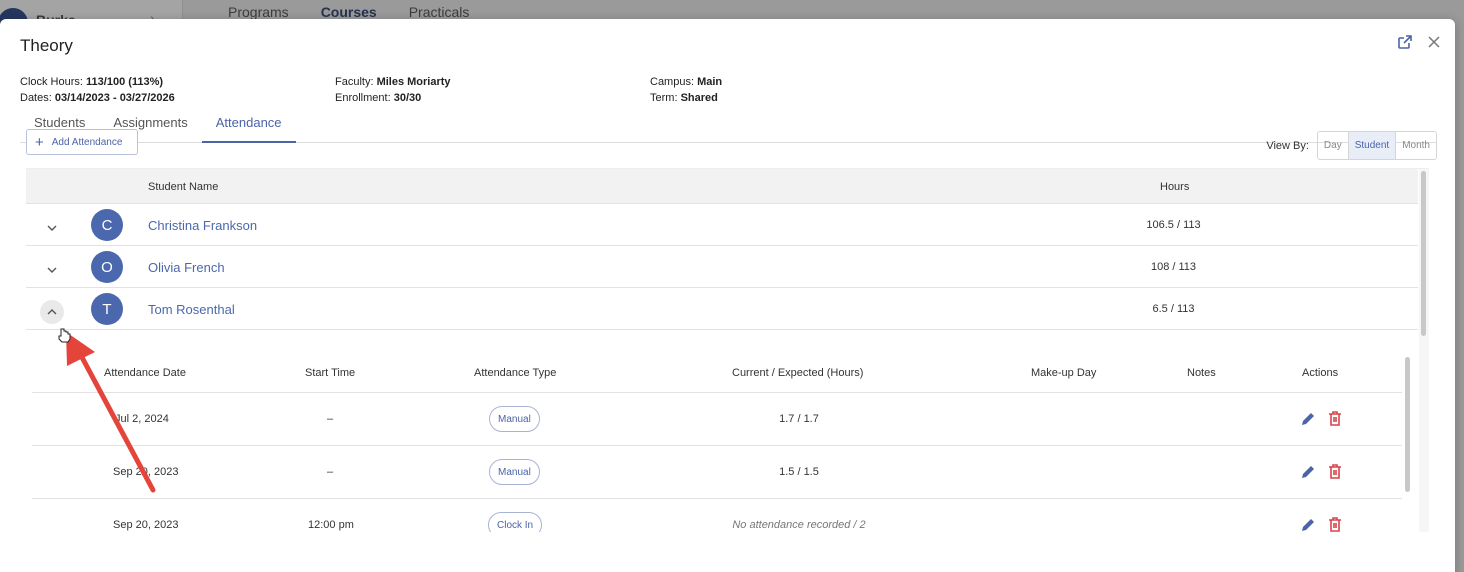  I want to click on column-notes: Notes, so click(1201, 373).